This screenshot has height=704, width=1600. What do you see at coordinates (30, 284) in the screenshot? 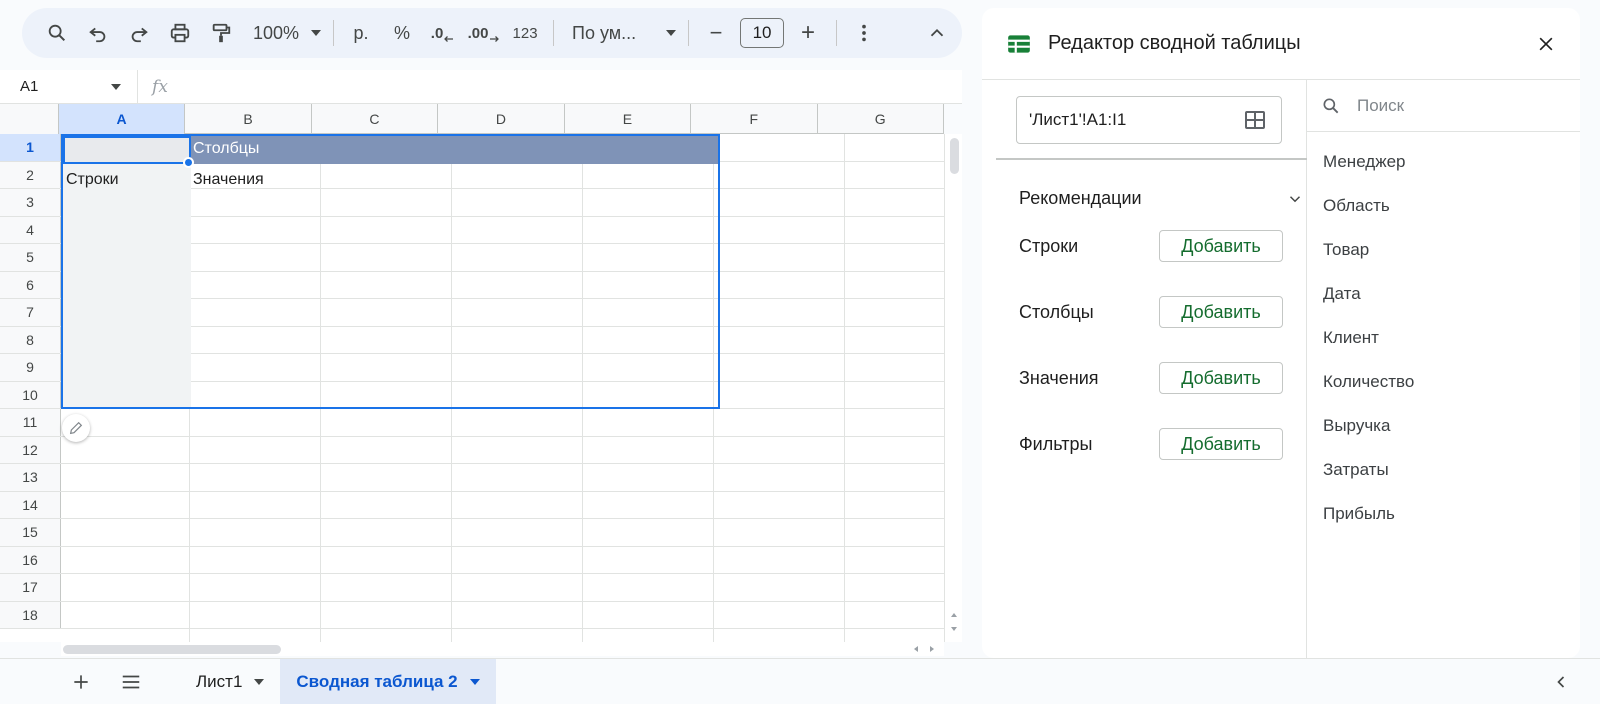
I see `row-header: 6` at bounding box center [30, 284].